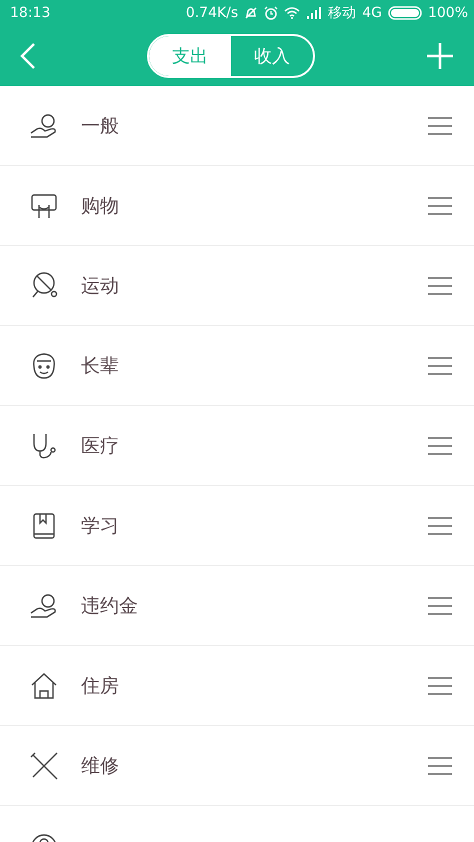 The width and height of the screenshot is (474, 842). Describe the element at coordinates (271, 13) in the screenshot. I see `alarm-icon` at that location.